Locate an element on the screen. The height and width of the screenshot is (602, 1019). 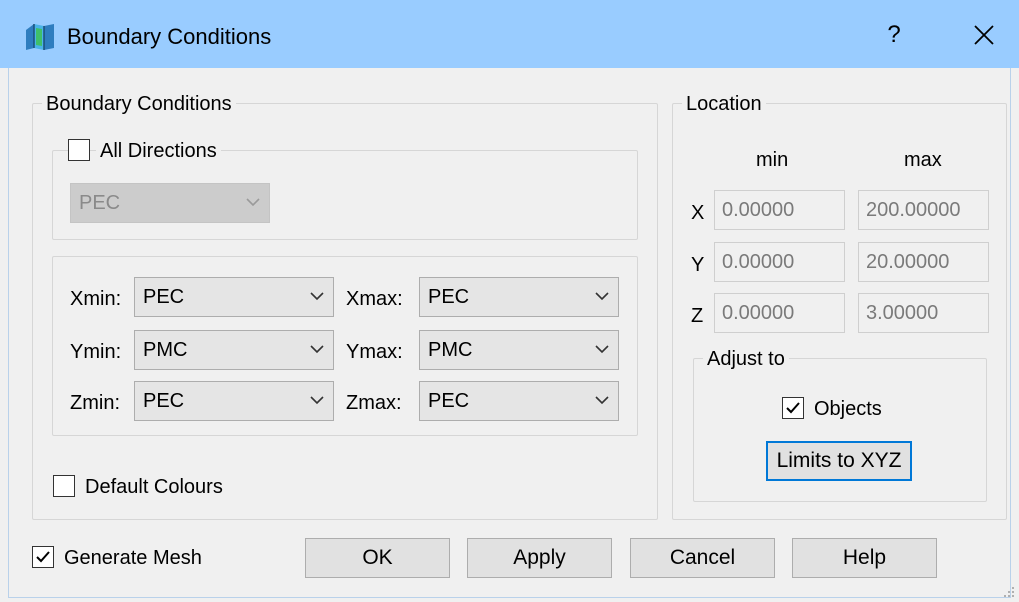
app-icon is located at coordinates (40, 37).